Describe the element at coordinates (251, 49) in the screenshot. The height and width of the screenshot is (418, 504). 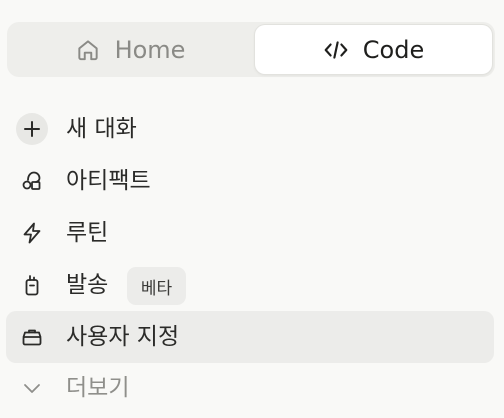
I see `mode-switch: Home Code` at that location.